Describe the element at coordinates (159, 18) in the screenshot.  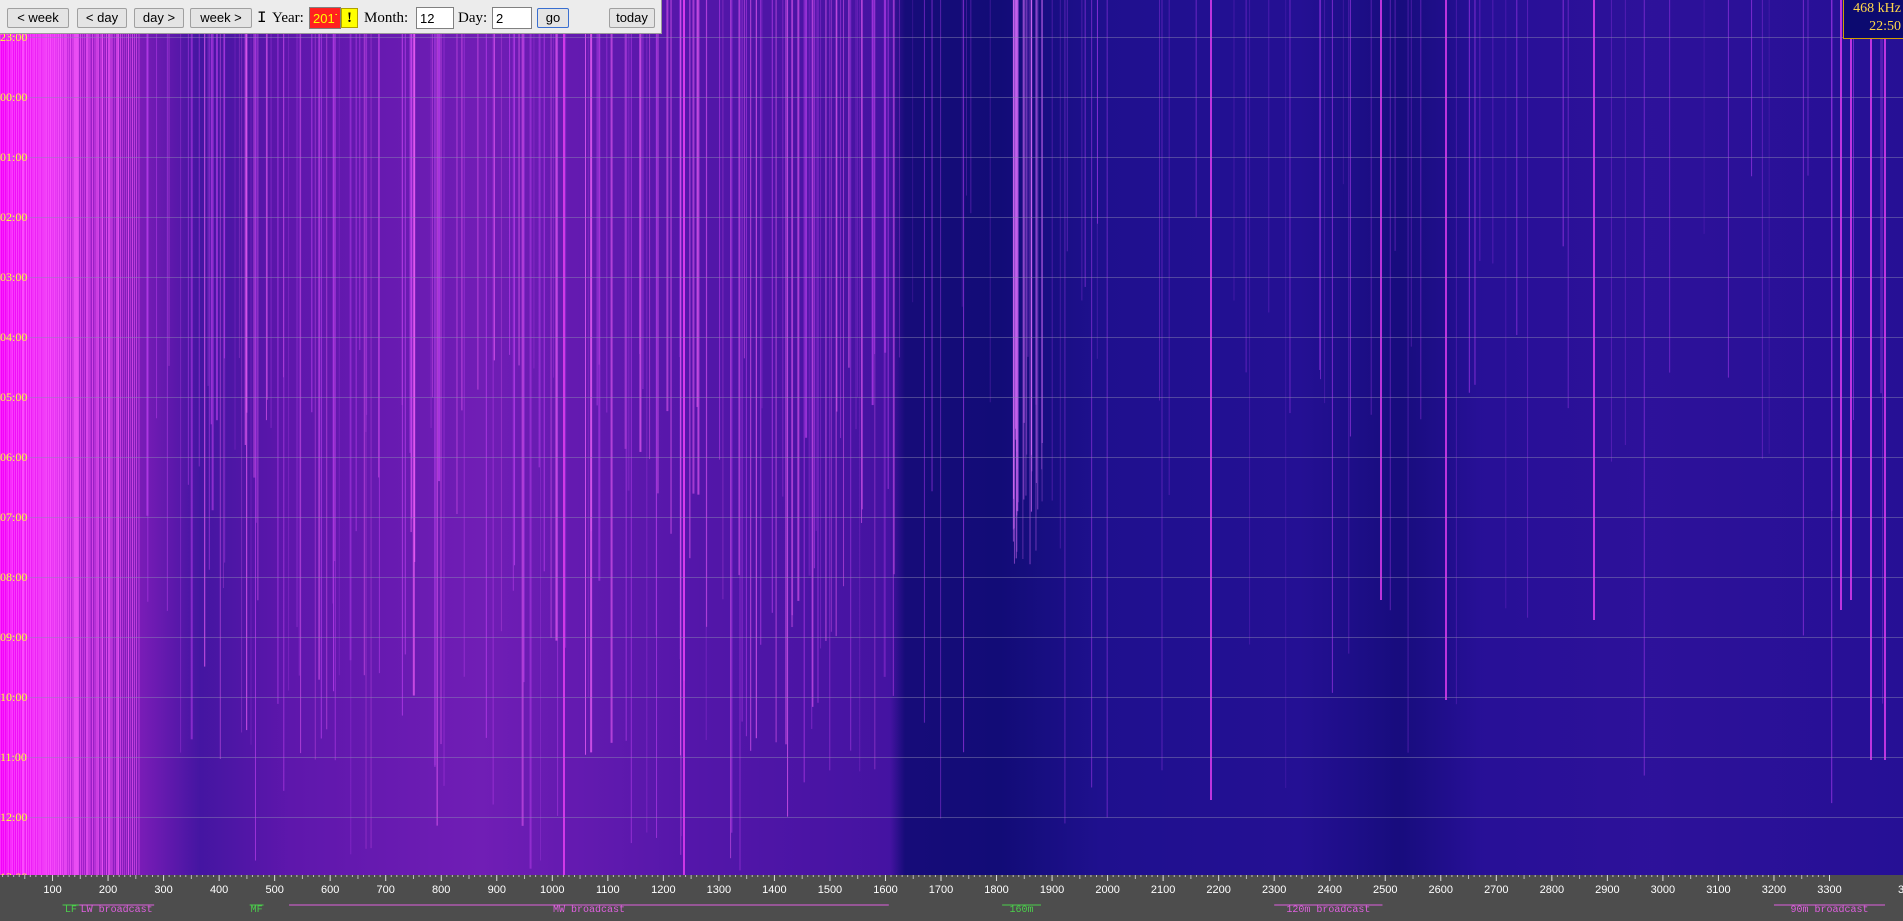
I see `day-forward-button: day >` at that location.